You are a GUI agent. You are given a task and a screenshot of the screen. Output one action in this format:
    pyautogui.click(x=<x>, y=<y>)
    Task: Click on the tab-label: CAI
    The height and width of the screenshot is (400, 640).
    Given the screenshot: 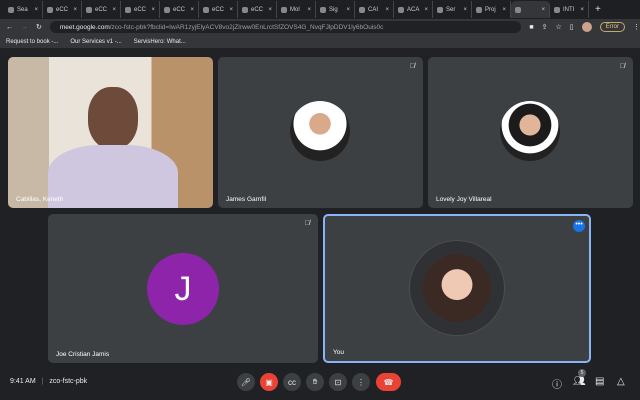 What is the action you would take?
    pyautogui.click(x=373, y=9)
    